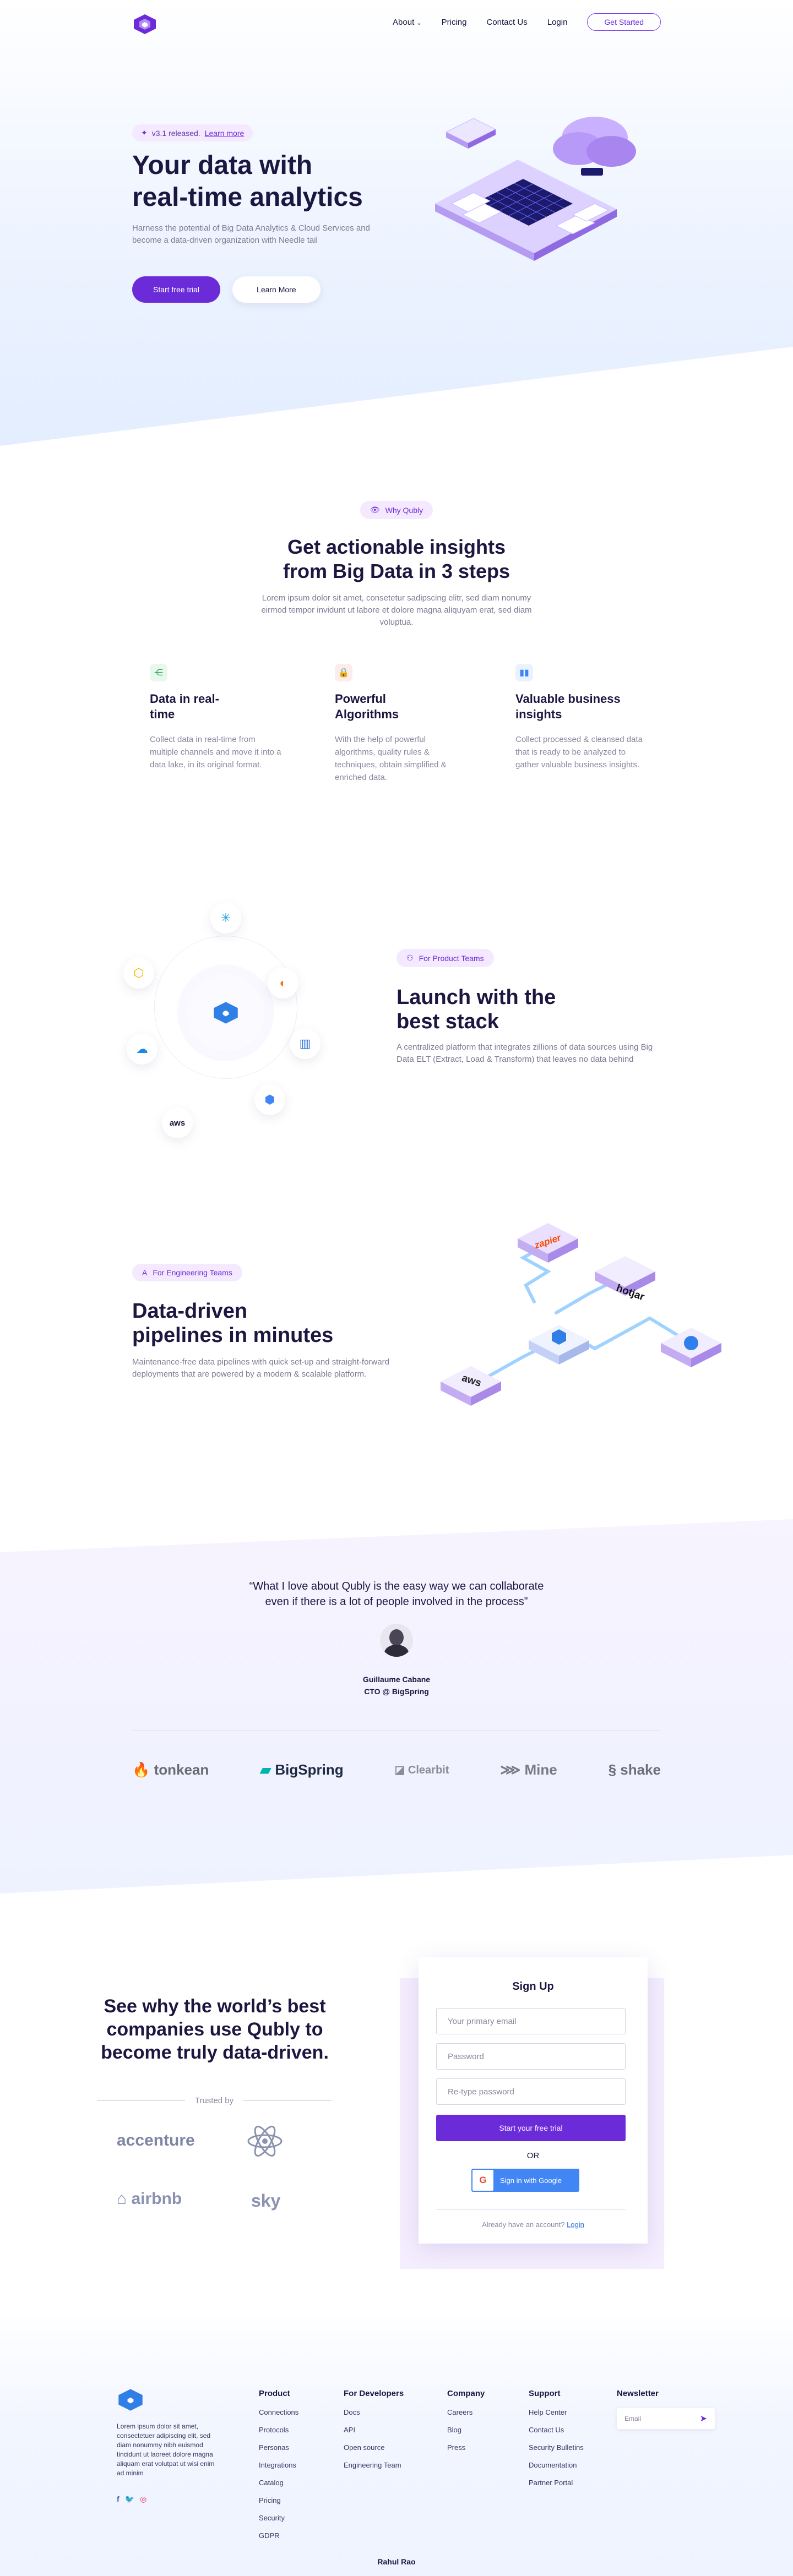 The height and width of the screenshot is (2576, 793). Describe the element at coordinates (130, 2400) in the screenshot. I see `footer-logo` at that location.